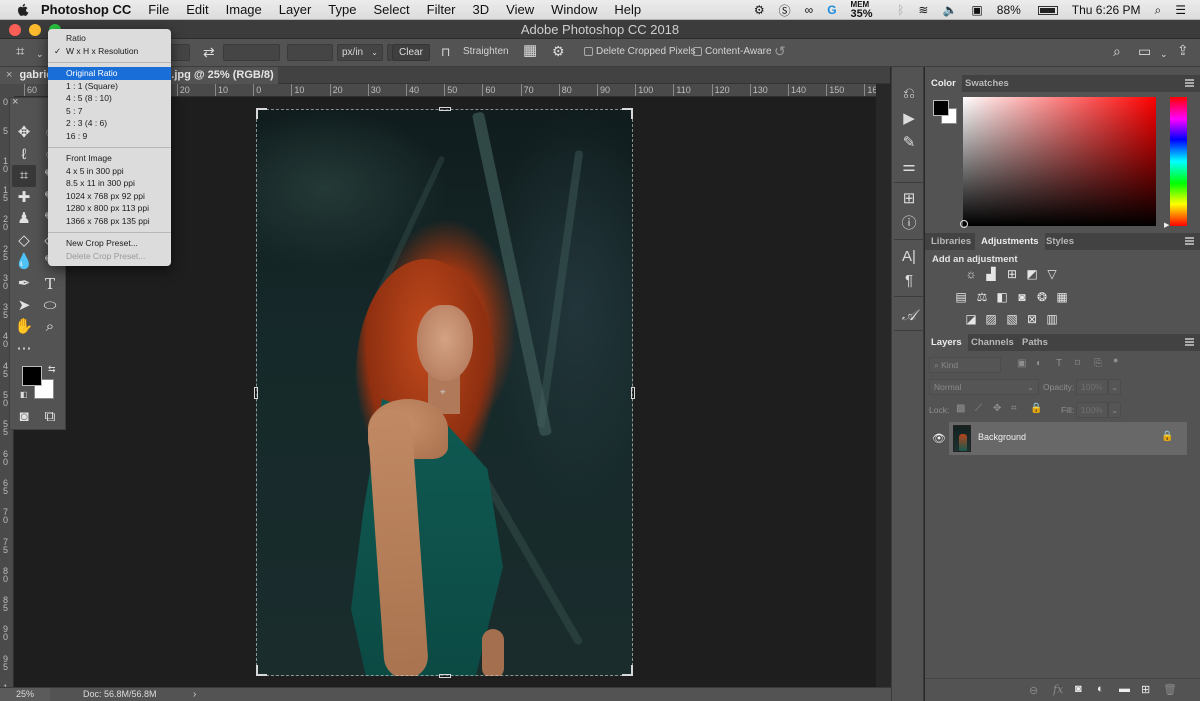 The height and width of the screenshot is (701, 1200). I want to click on menu-3d: 3D, so click(481, 9).